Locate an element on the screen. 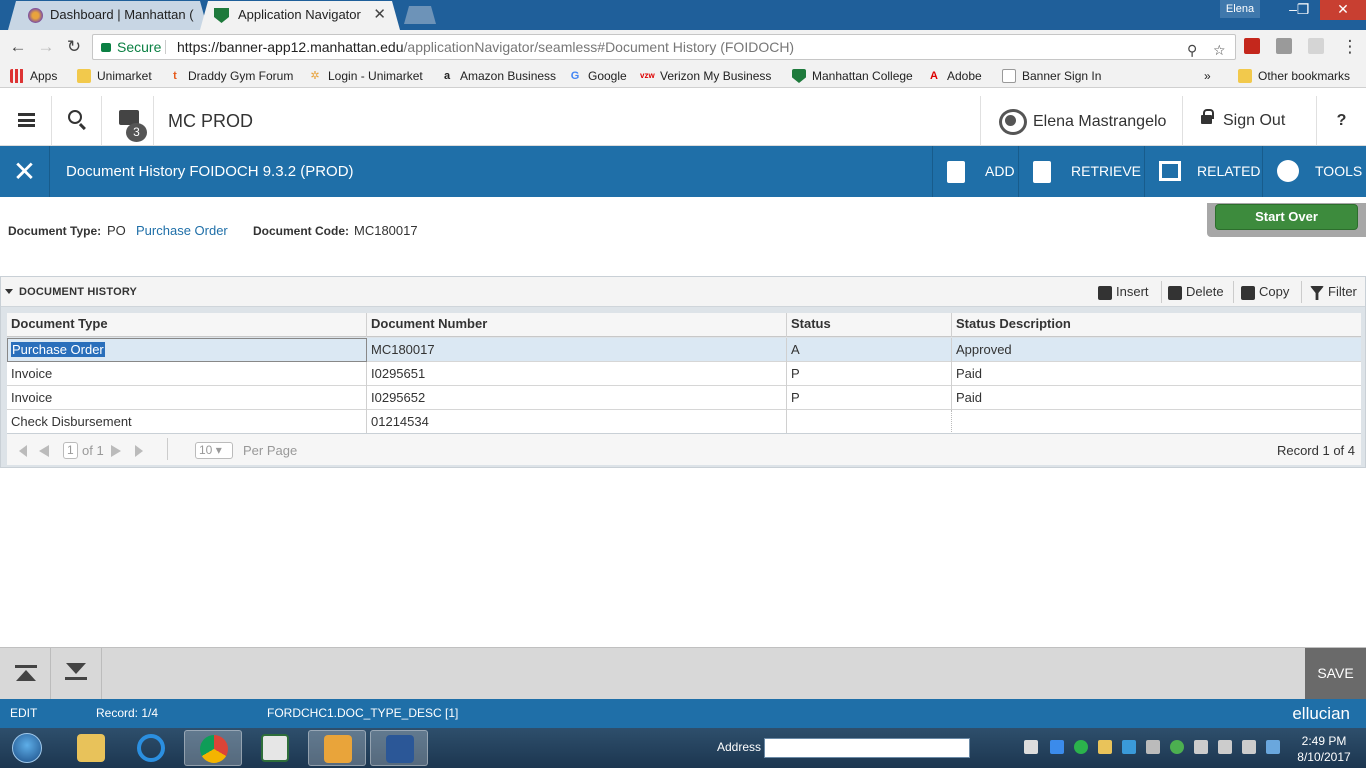  mail-icon is located at coordinates (1105, 747).